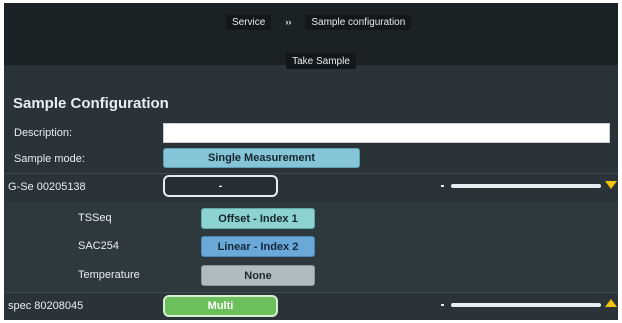 The height and width of the screenshot is (323, 622). I want to click on section-title: Sample Configuration, so click(91, 103).